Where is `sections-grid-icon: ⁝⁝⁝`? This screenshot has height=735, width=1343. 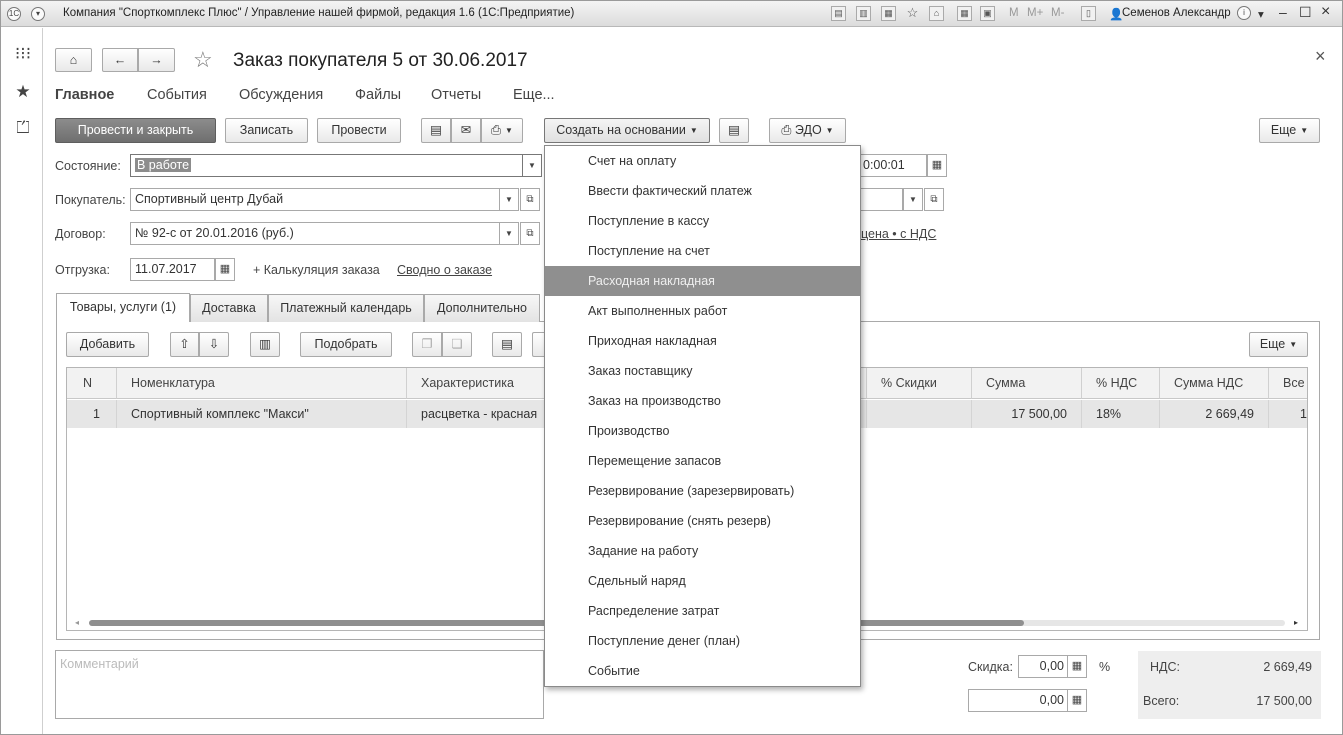 sections-grid-icon: ⁝⁝⁝ is located at coordinates (23, 54).